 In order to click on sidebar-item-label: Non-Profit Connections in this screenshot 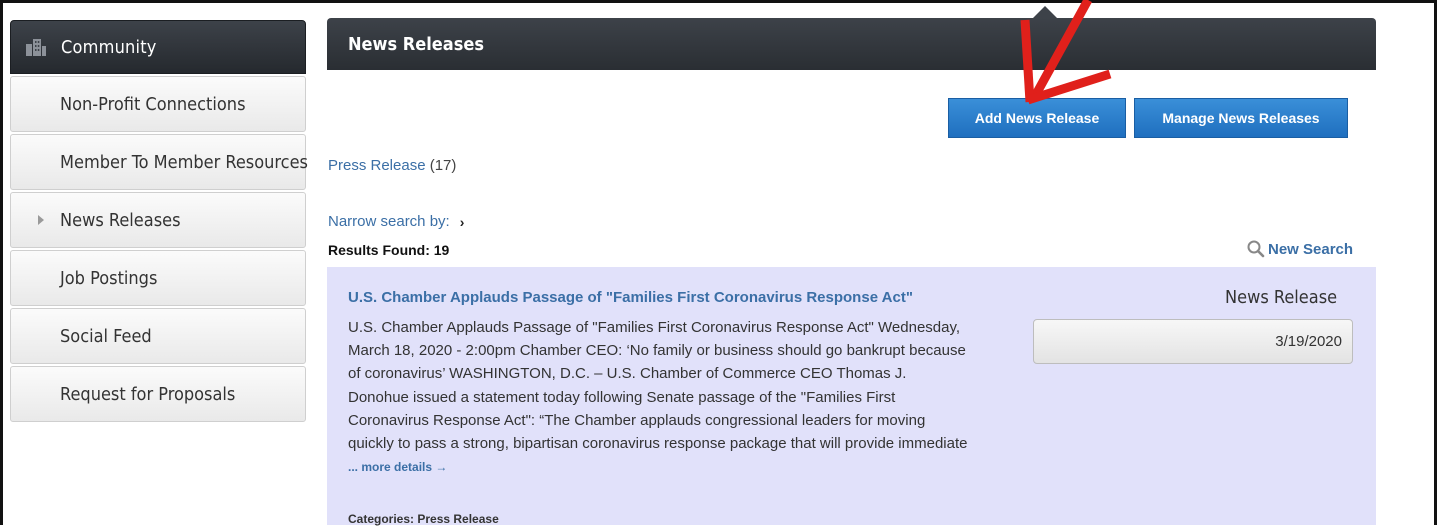, I will do `click(153, 104)`.